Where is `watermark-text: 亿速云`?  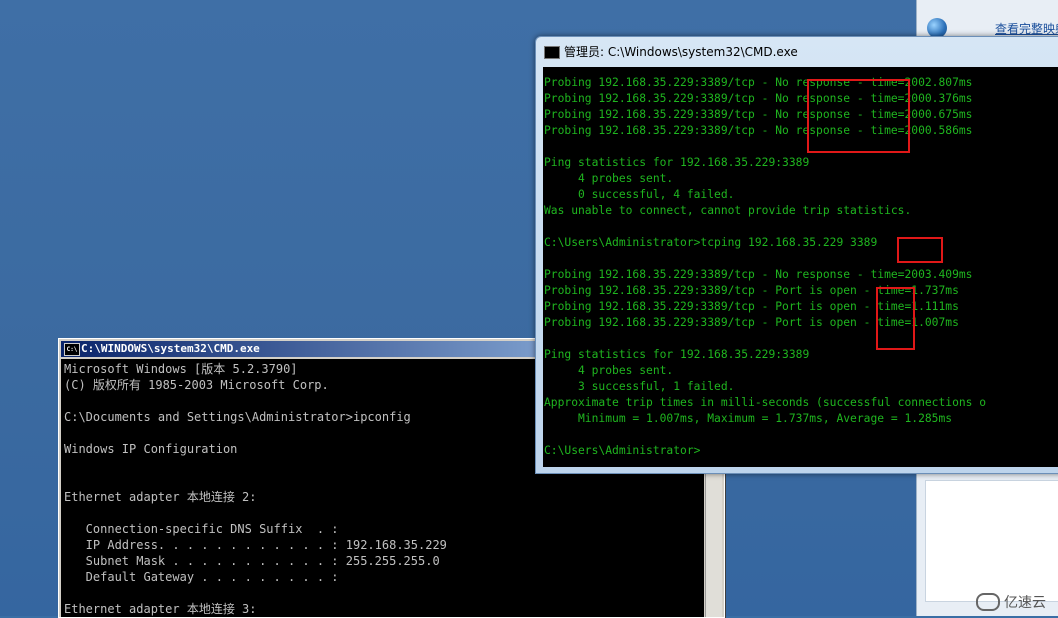 watermark-text: 亿速云 is located at coordinates (1025, 603).